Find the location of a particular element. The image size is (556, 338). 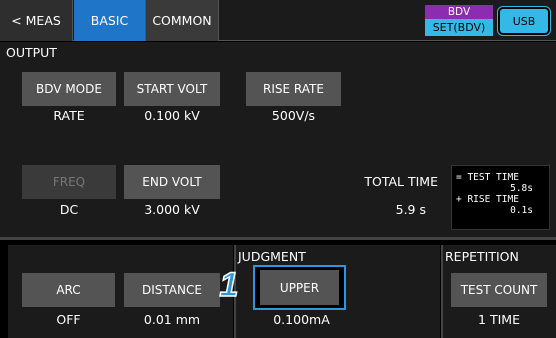

upper-value: 0.100mA is located at coordinates (301, 319).